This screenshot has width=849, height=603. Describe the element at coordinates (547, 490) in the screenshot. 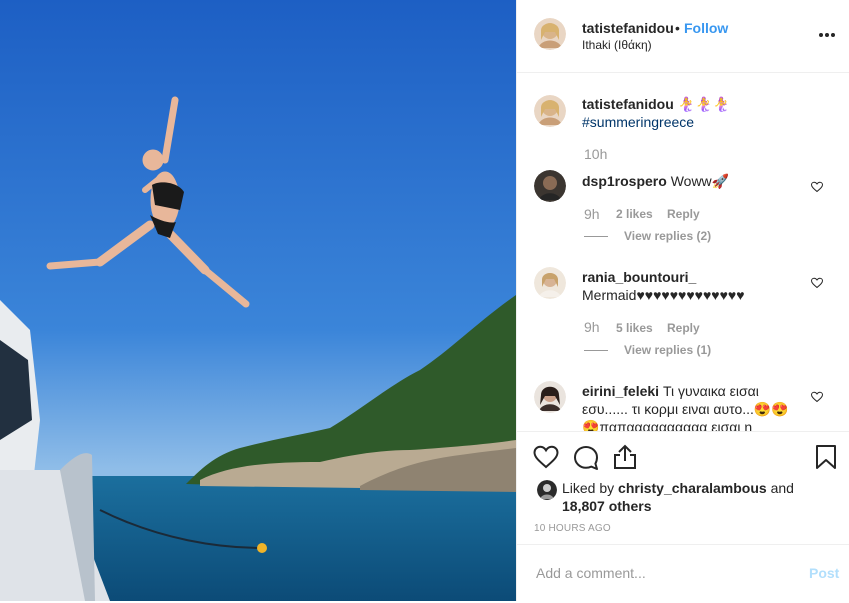

I see `liker-avatar` at that location.